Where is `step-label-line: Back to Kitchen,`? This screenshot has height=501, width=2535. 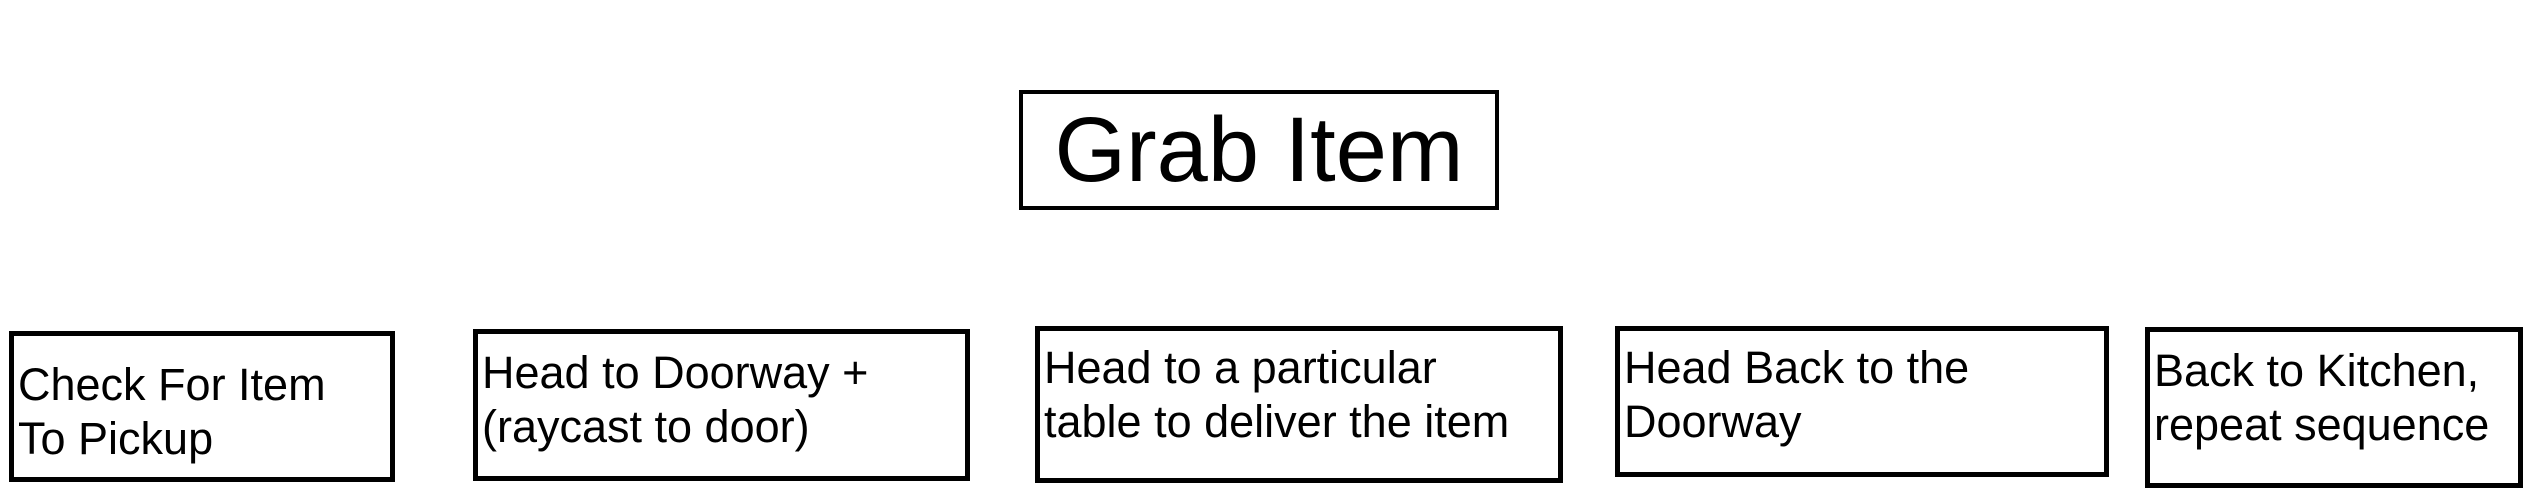
step-label-line: Back to Kitchen, is located at coordinates (2317, 370).